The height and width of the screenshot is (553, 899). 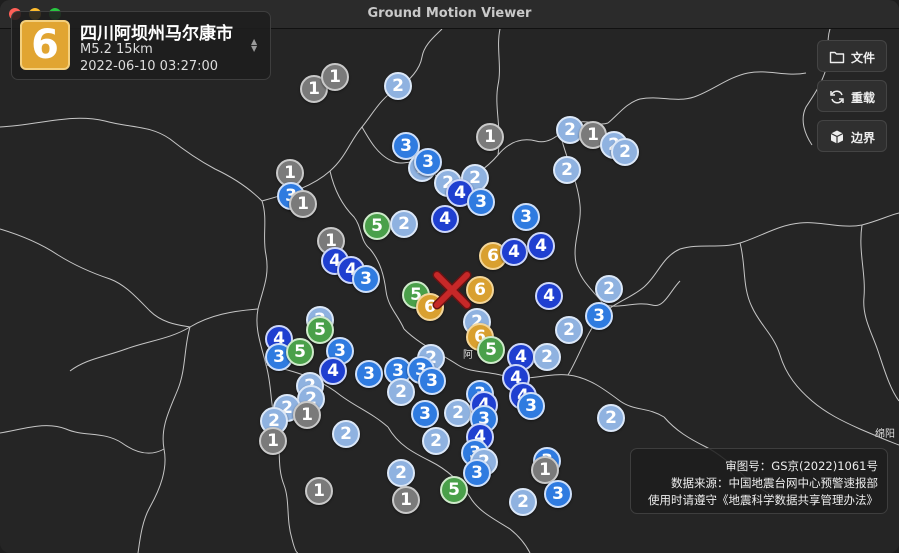 I want to click on file-button: 文件, so click(x=852, y=56).